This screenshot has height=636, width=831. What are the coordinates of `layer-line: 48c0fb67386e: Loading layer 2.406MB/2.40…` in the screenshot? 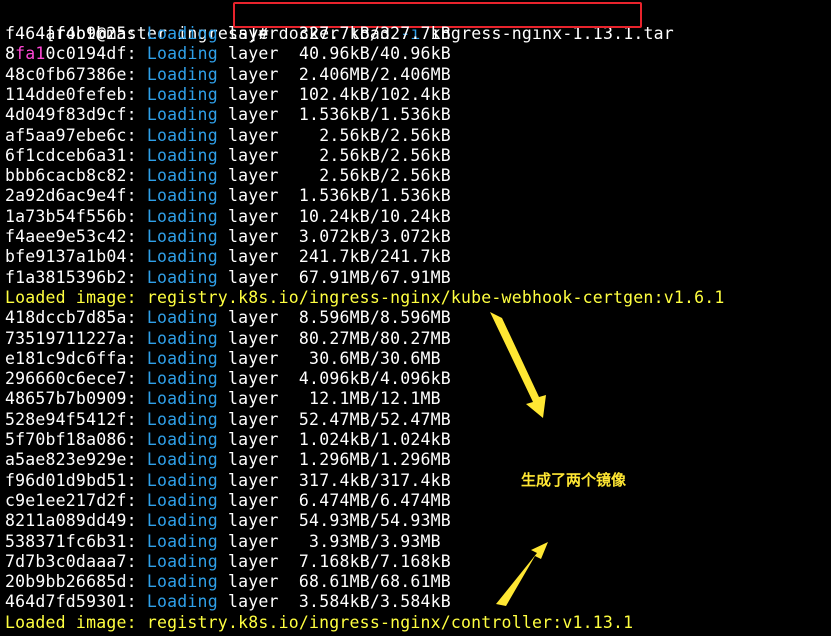 It's located at (228, 75).